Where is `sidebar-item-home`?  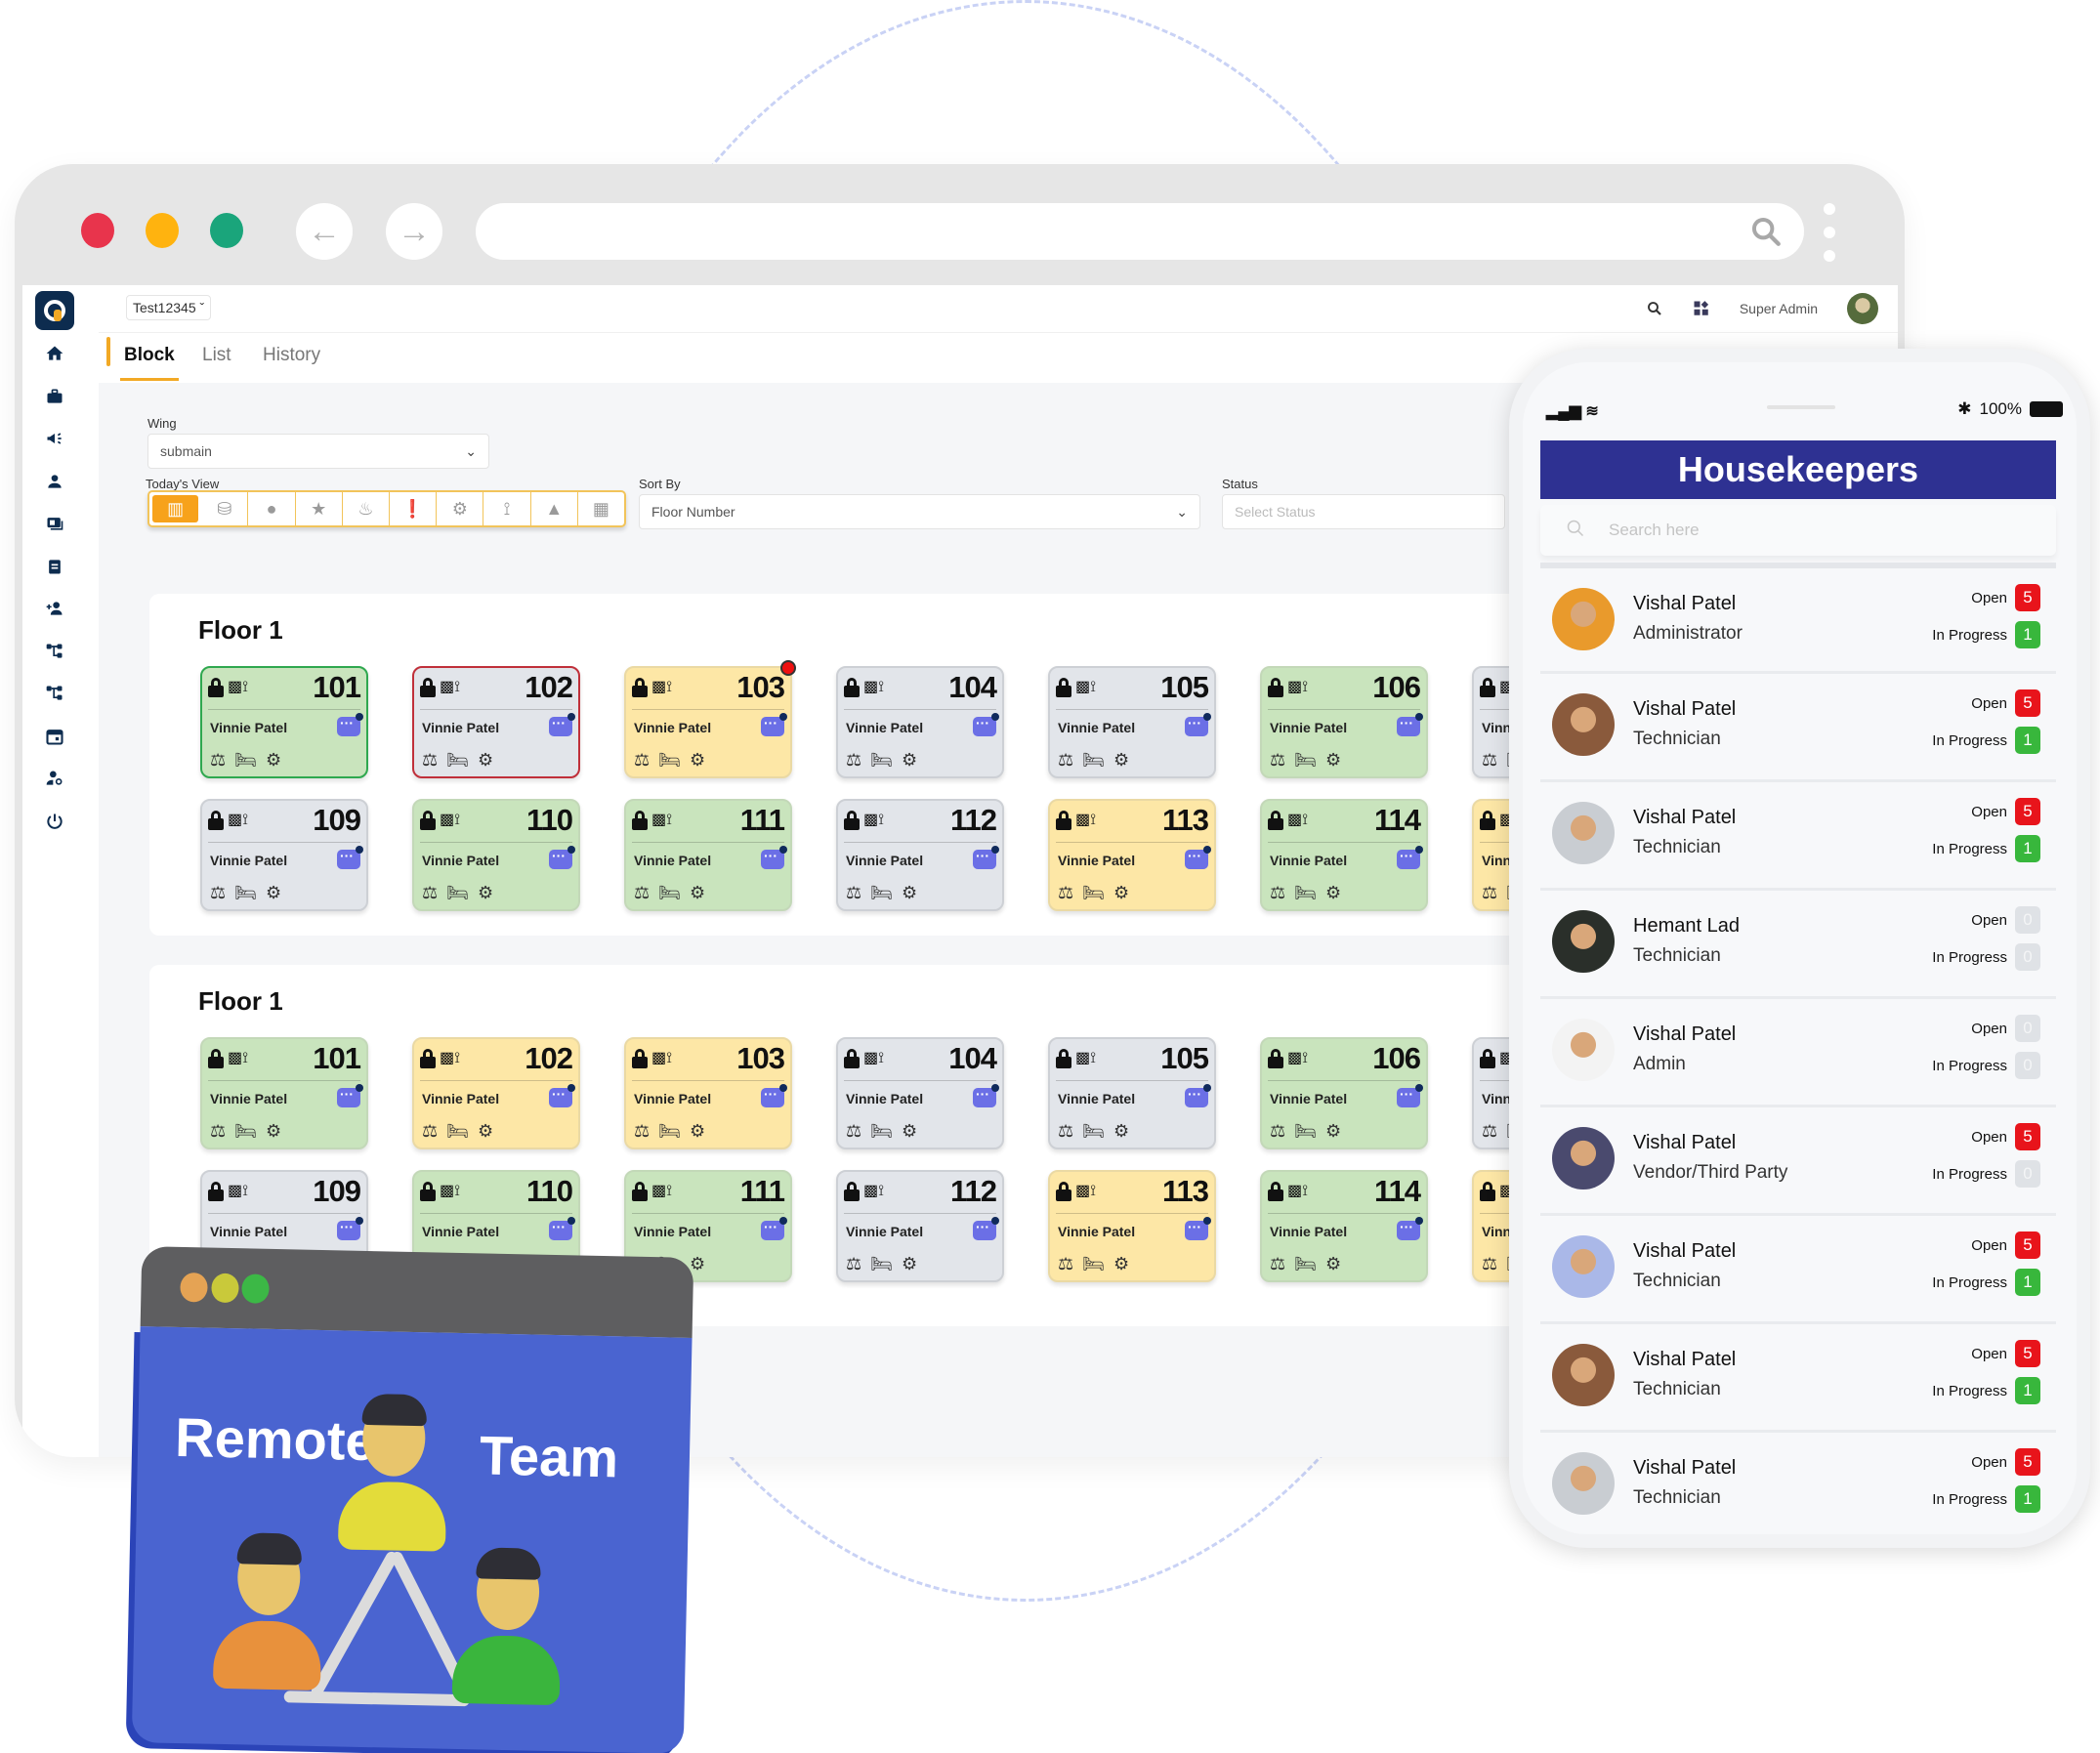
sidebar-item-home is located at coordinates (54, 353).